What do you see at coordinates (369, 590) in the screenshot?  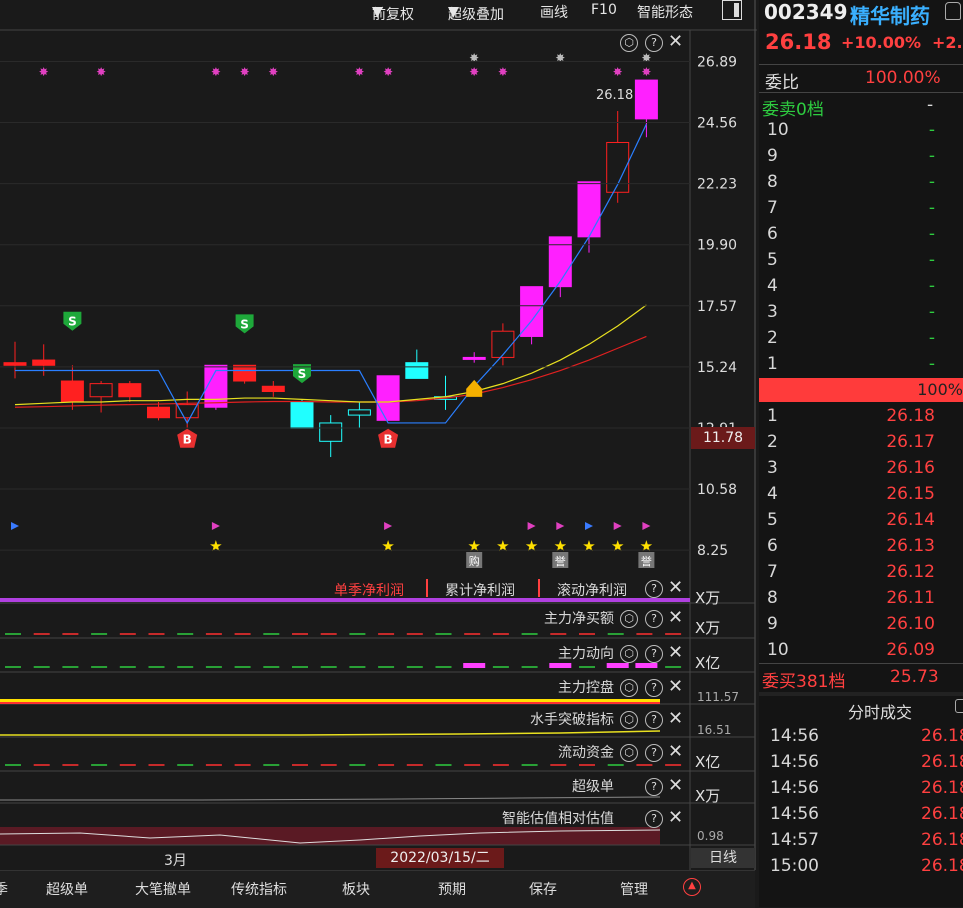 I see `tab-single-quarter-profit: 单季净利润` at bounding box center [369, 590].